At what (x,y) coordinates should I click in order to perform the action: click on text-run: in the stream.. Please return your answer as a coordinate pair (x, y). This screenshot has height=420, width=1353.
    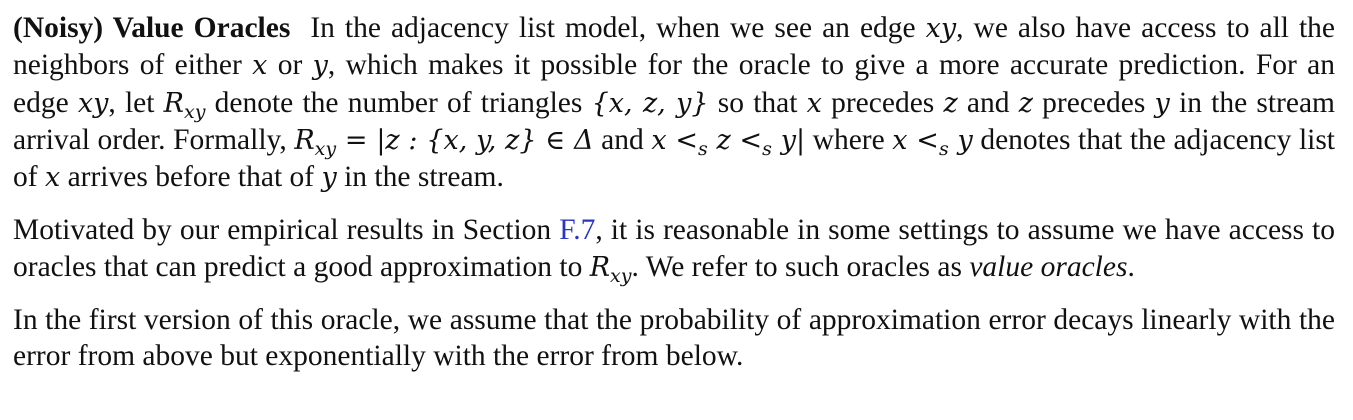
    Looking at the image, I should click on (420, 177).